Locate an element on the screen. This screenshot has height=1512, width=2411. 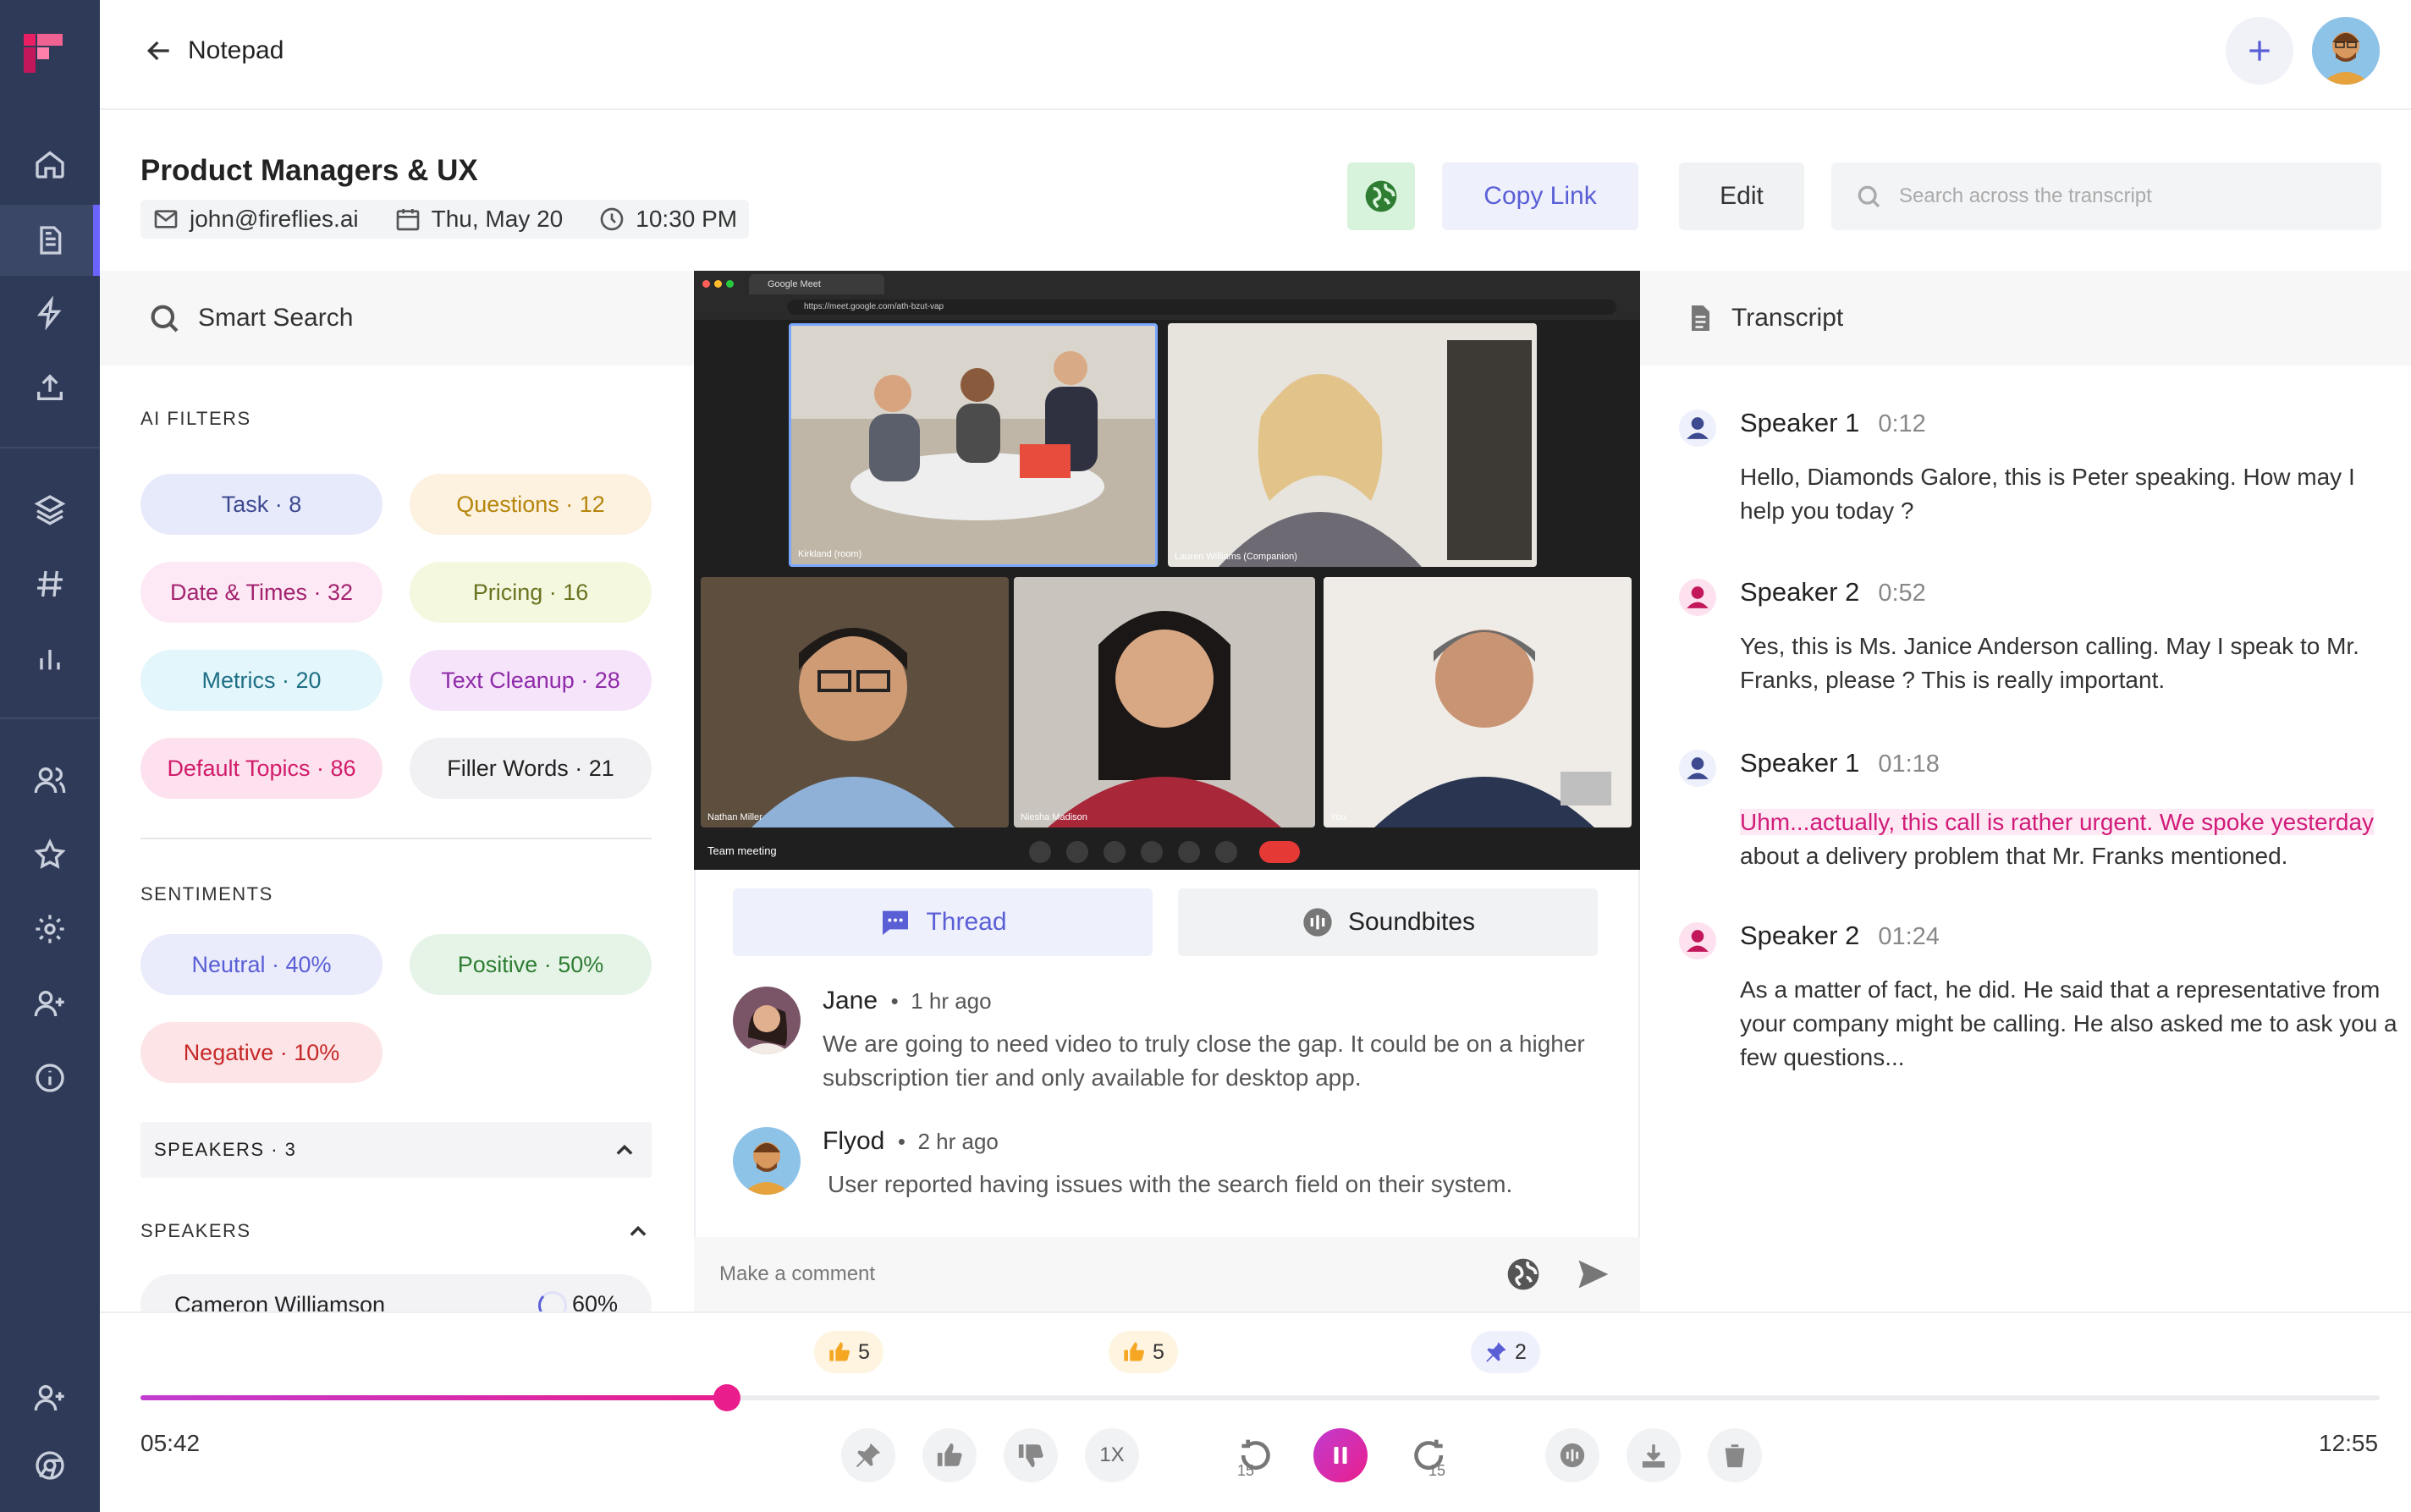
nav-info is located at coordinates (50, 1078).